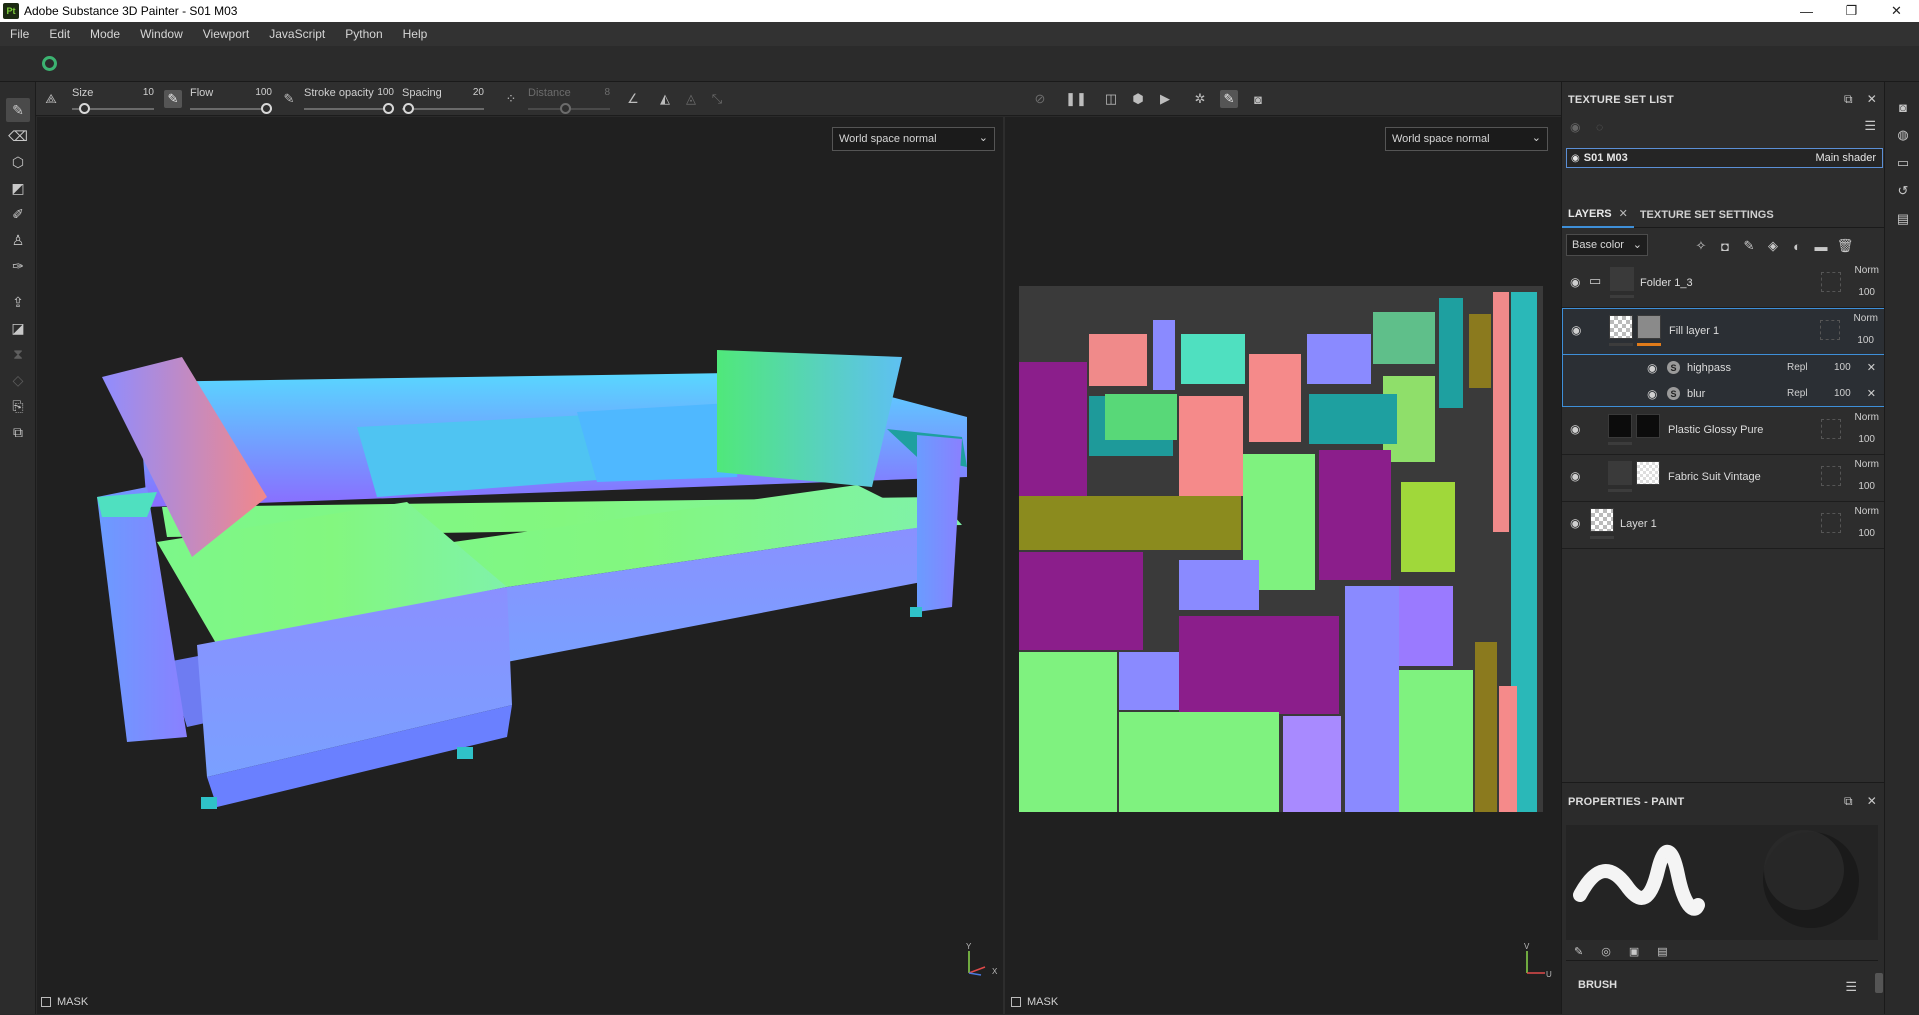  I want to click on substance-logo-icon, so click(49, 63).